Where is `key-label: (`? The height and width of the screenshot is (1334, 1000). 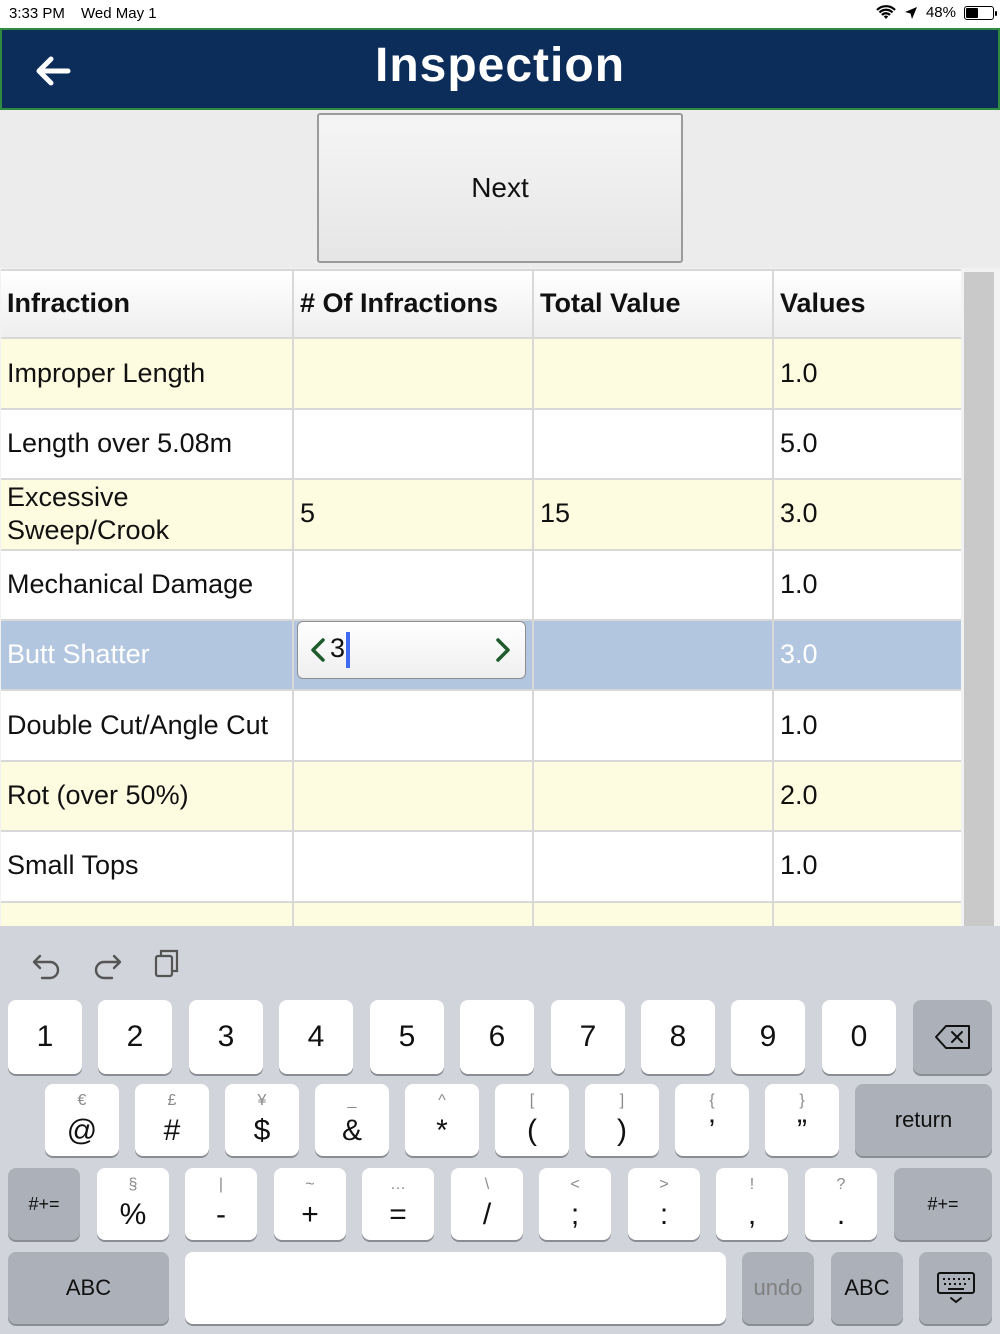
key-label: ( is located at coordinates (532, 1130).